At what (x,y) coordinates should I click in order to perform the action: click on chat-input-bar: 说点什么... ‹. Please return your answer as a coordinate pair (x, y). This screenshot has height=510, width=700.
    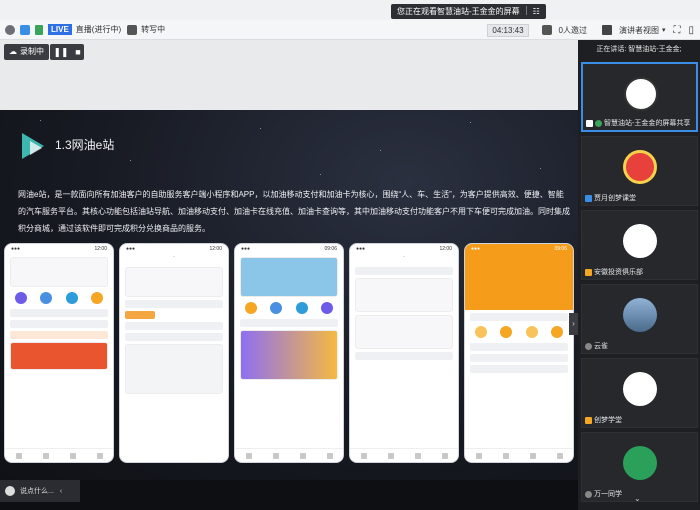
    Looking at the image, I should click on (40, 491).